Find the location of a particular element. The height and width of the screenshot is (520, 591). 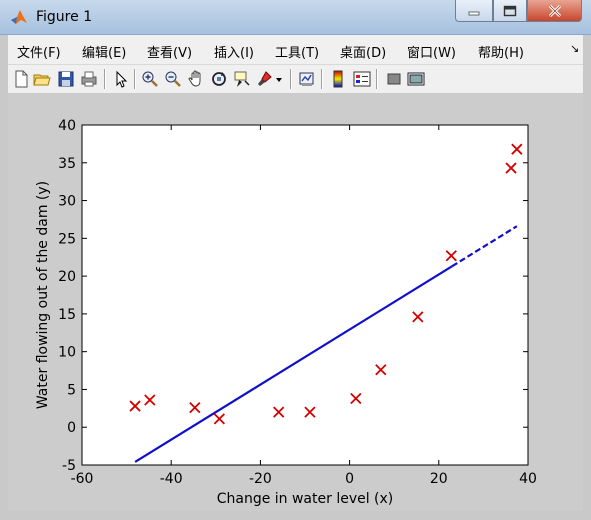

zoom-out-icon is located at coordinates (173, 79).